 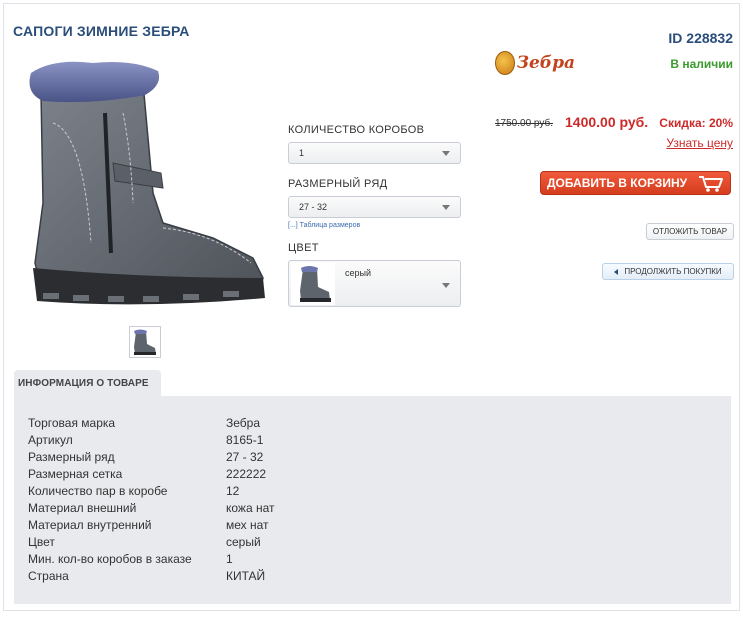 What do you see at coordinates (358, 273) in the screenshot?
I see `color-value: серый` at bounding box center [358, 273].